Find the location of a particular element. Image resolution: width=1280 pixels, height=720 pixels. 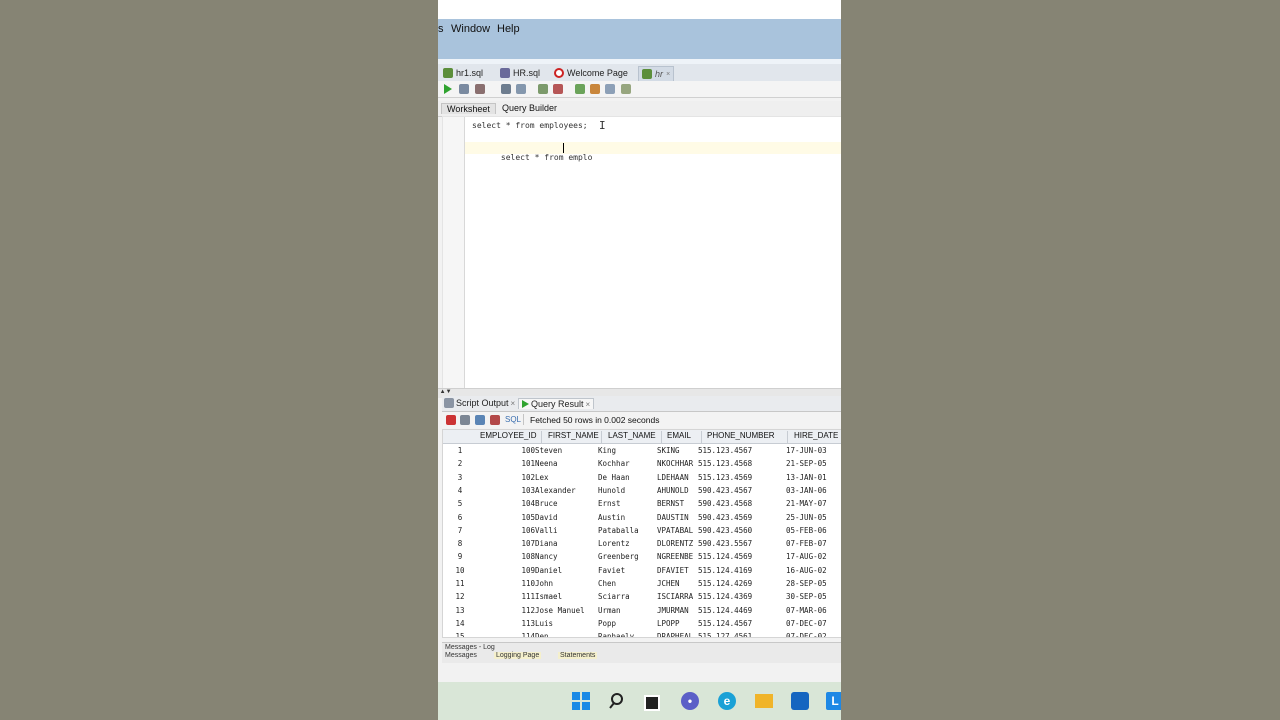

history-icon is located at coordinates (610, 89).